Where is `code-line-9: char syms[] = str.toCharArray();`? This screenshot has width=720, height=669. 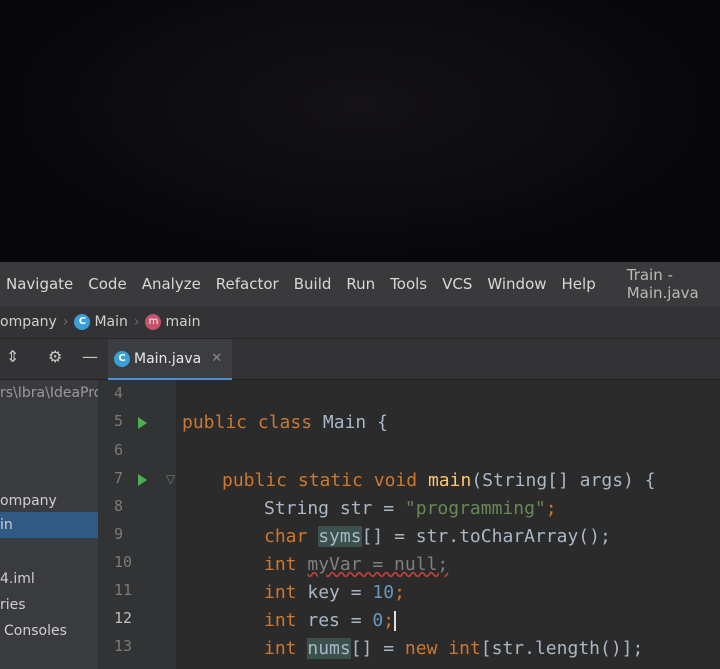
code-line-9: char syms[] = str.toCharArray(); is located at coordinates (437, 536).